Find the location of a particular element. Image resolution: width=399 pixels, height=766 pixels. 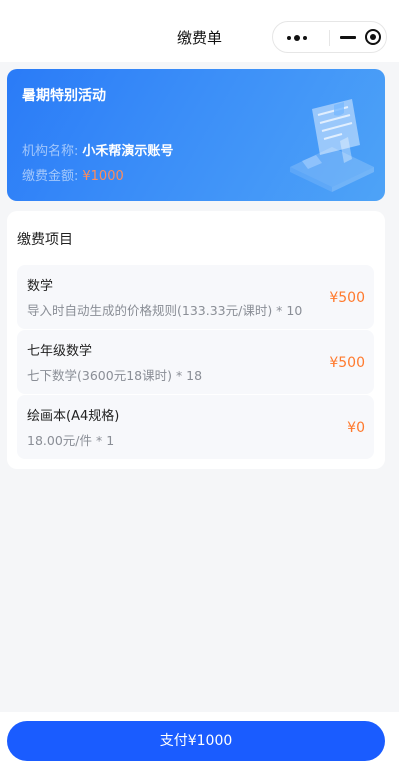

fee-item-desc: 七下数学(3600元18课时) * 18 is located at coordinates (115, 375).